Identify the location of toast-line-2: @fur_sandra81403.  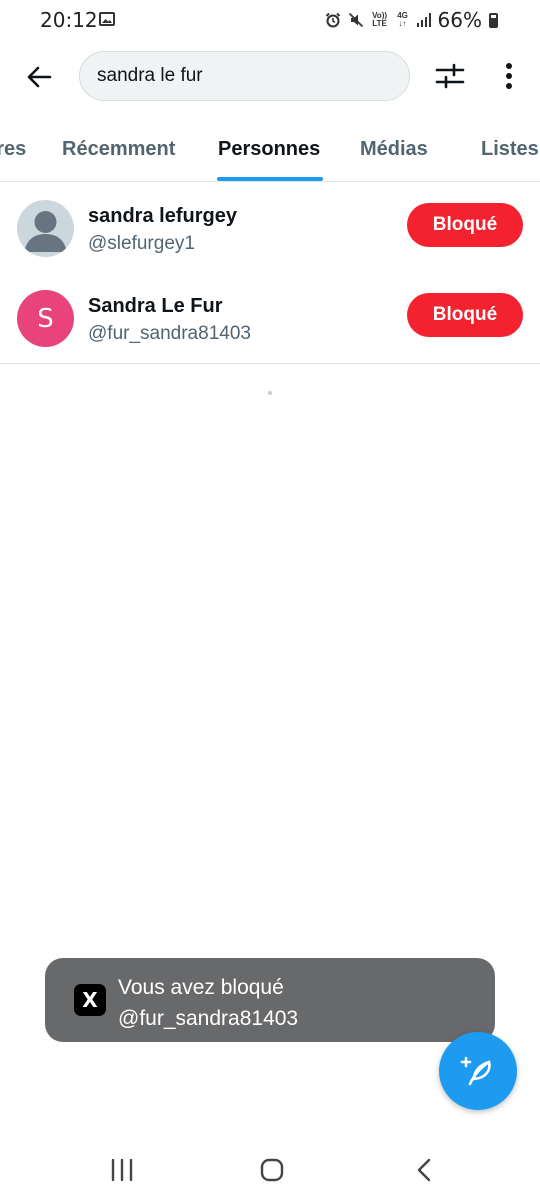
(208, 1018).